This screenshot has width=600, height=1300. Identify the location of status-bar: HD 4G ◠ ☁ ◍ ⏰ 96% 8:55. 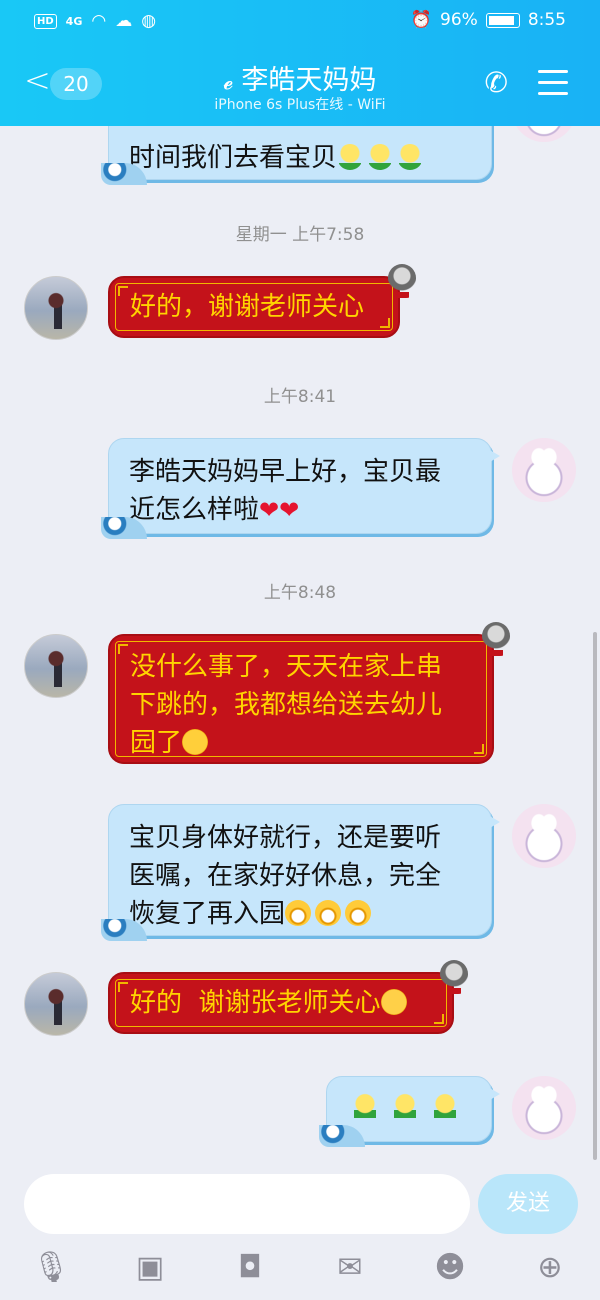
(300, 21).